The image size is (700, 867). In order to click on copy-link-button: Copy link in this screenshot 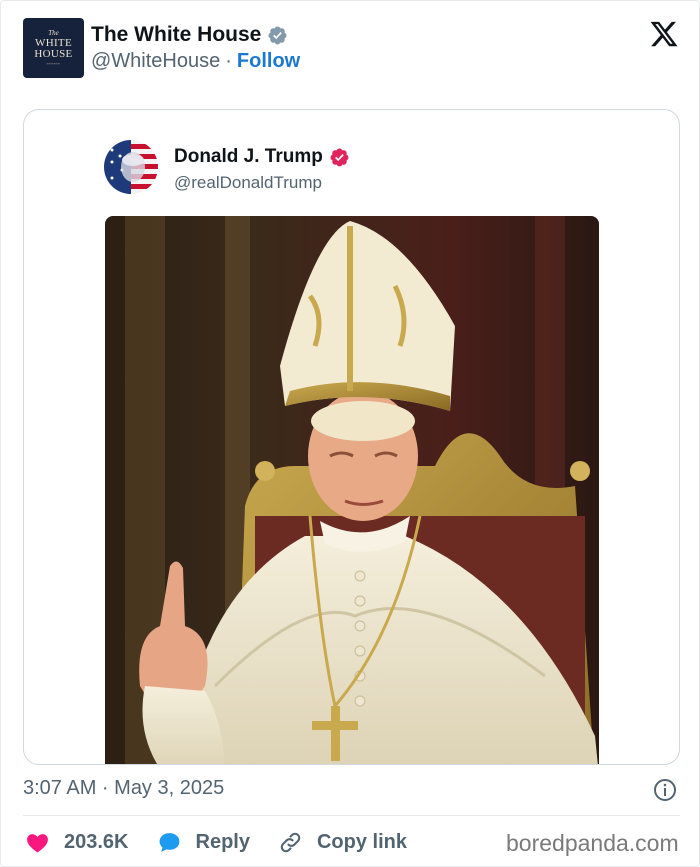, I will do `click(342, 842)`.